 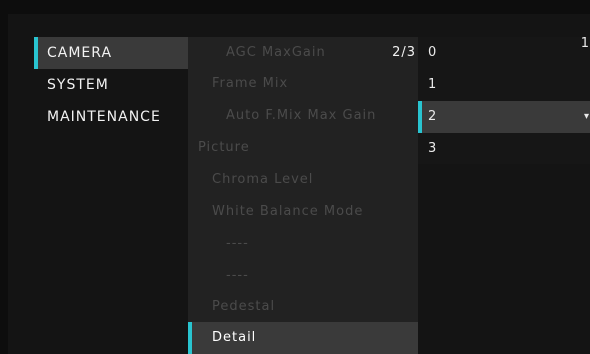 I want to click on submenu-item-label: Chroma Level, so click(x=263, y=179).